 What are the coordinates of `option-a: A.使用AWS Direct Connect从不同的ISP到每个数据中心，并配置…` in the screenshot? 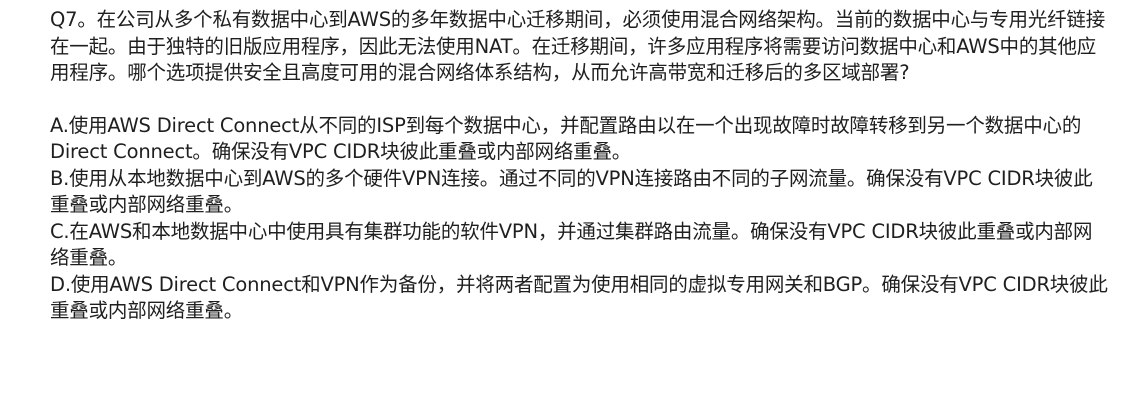 It's located at (566, 138).